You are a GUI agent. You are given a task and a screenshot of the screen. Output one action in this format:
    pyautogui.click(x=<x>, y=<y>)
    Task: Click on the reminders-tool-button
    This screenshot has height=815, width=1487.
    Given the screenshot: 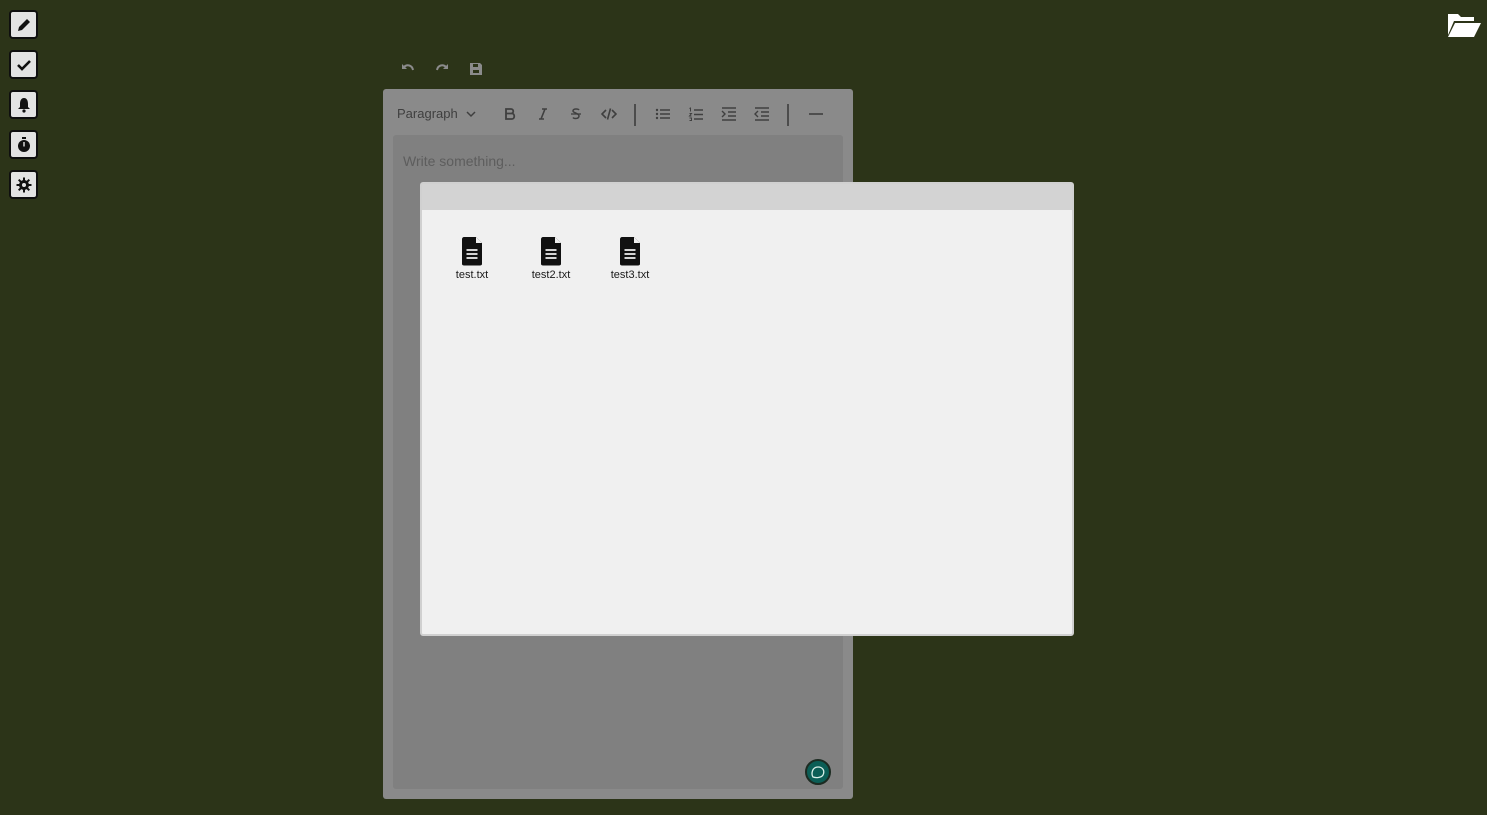 What is the action you would take?
    pyautogui.click(x=23, y=104)
    